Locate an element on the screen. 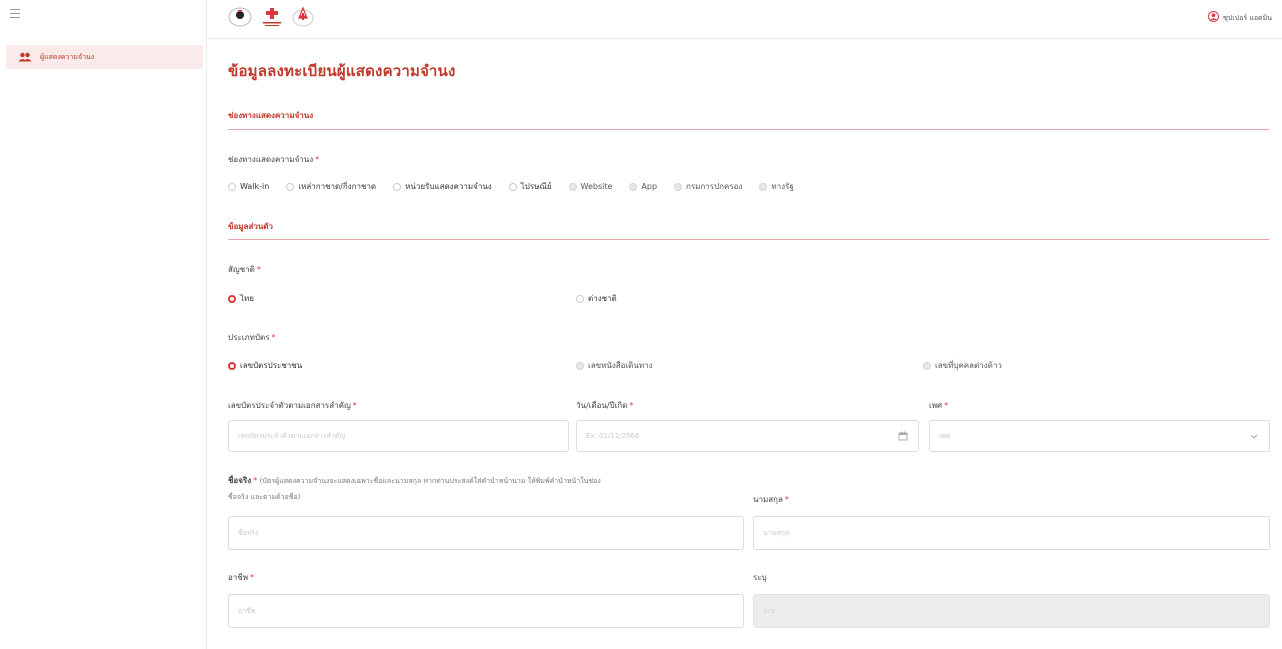  user-circle-icon is located at coordinates (1214, 18).